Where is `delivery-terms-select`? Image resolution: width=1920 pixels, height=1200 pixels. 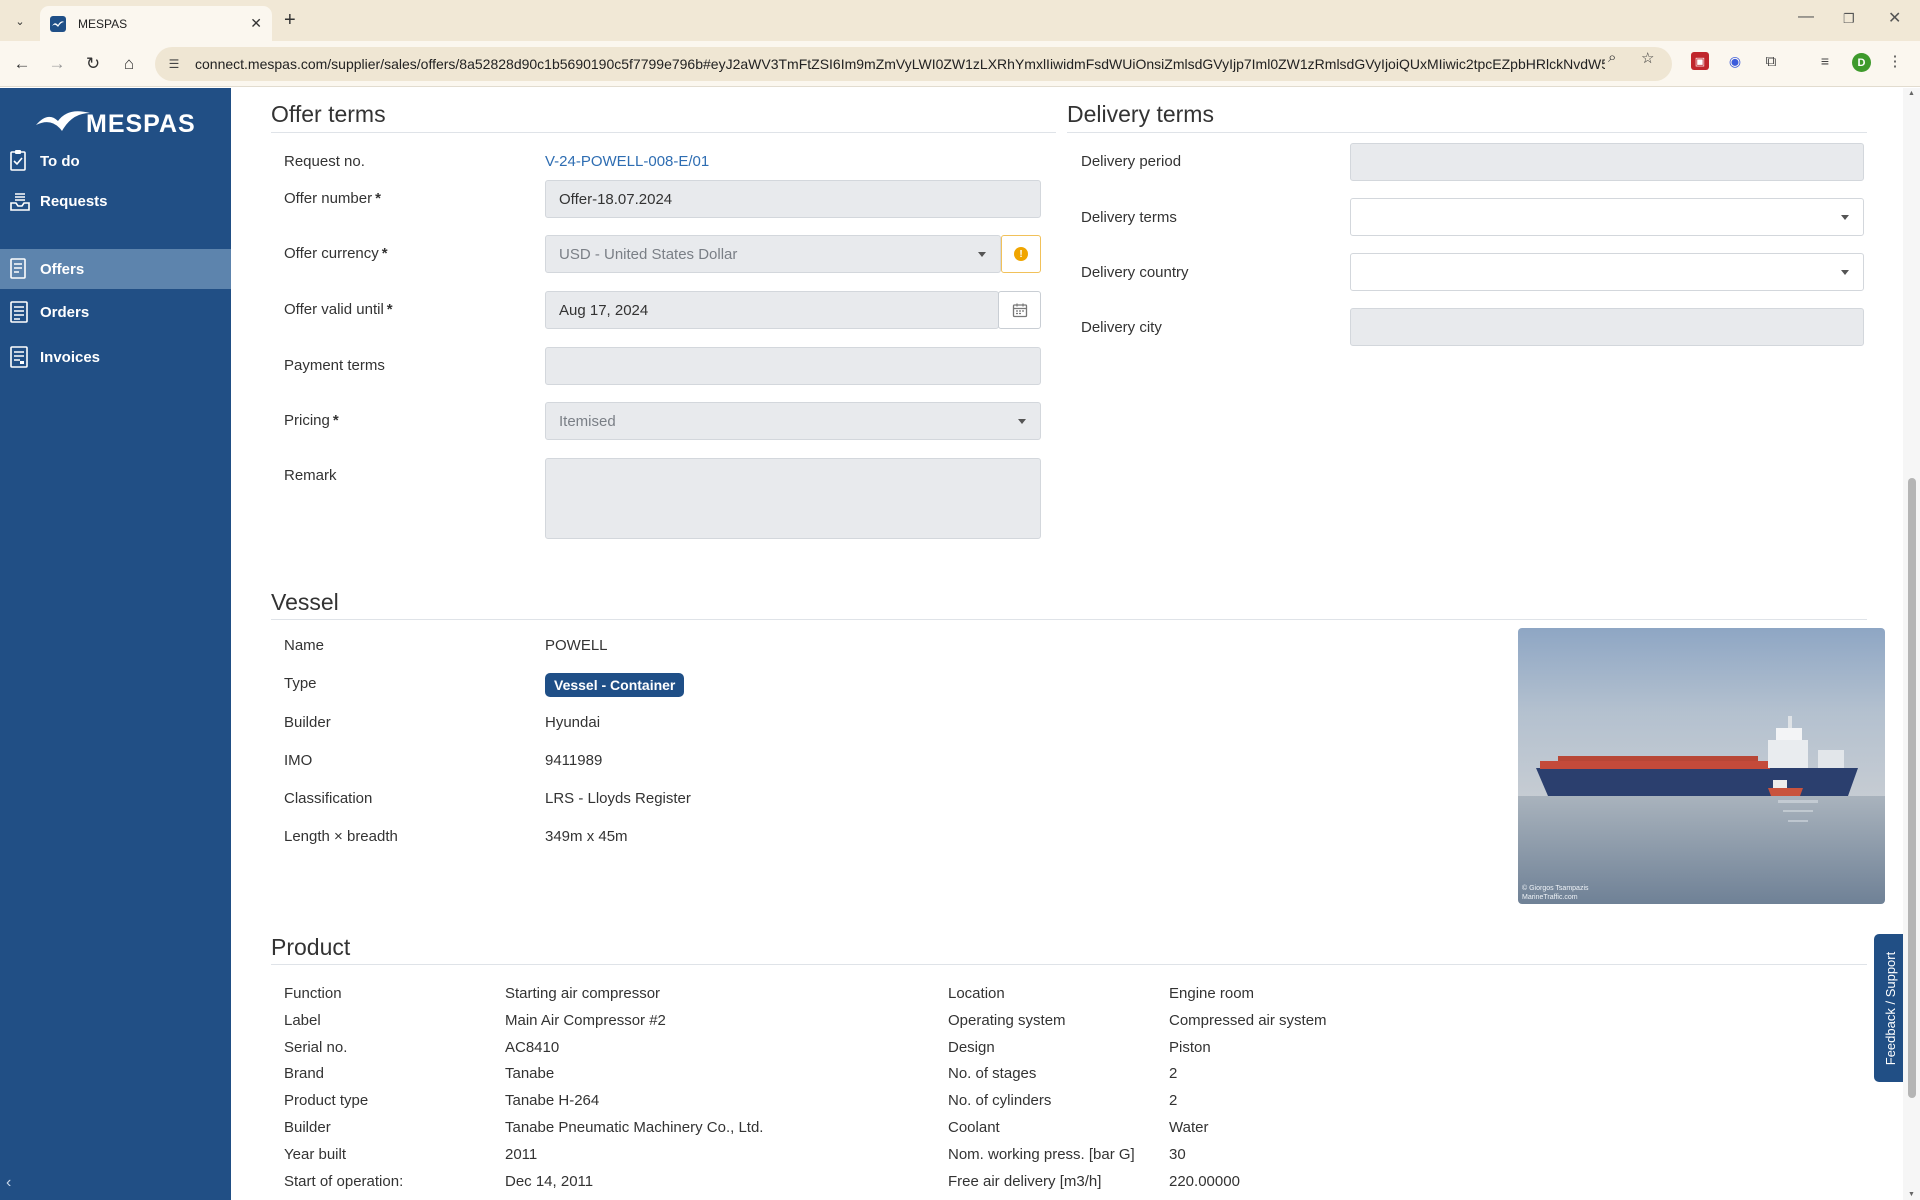
delivery-terms-select is located at coordinates (1607, 217).